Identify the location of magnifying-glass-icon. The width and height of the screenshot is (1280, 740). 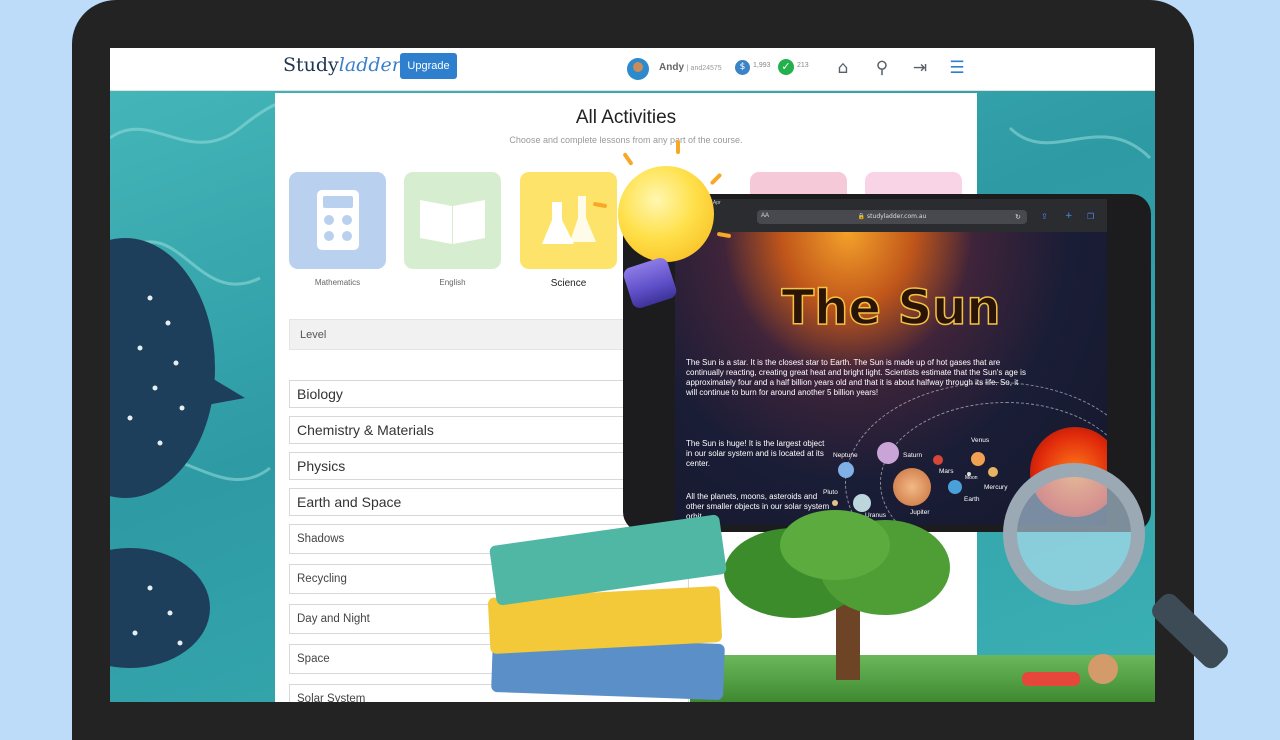
(1074, 534).